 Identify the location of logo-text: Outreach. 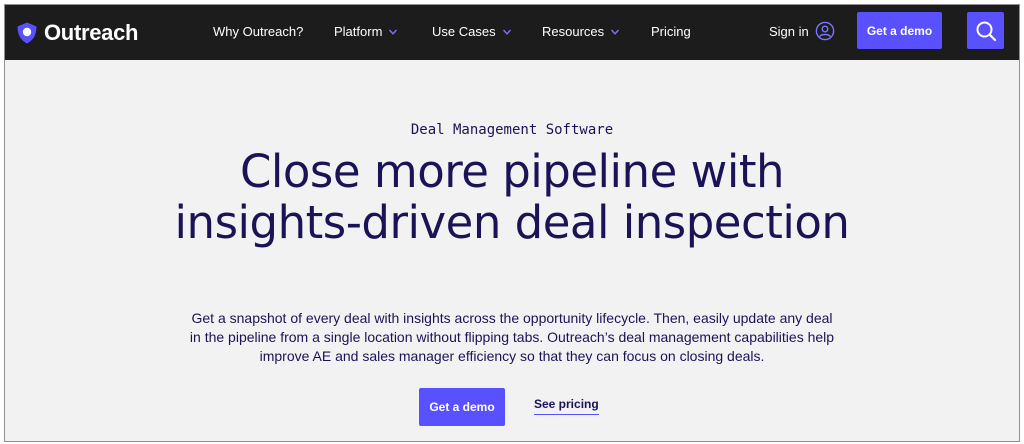
(91, 32).